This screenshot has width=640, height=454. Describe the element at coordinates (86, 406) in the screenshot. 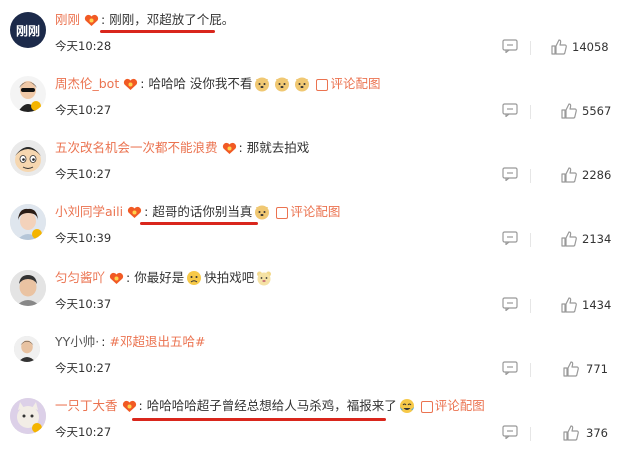

I see `username: 一只丁大香` at that location.